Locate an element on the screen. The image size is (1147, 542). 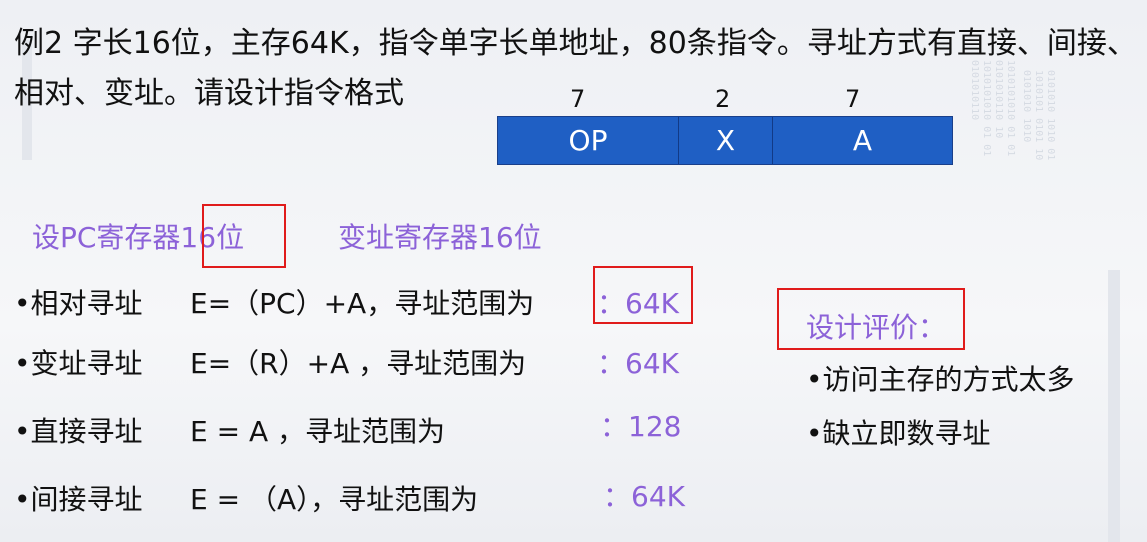
mode-row-index: •变址寻址 is located at coordinates (78, 362).